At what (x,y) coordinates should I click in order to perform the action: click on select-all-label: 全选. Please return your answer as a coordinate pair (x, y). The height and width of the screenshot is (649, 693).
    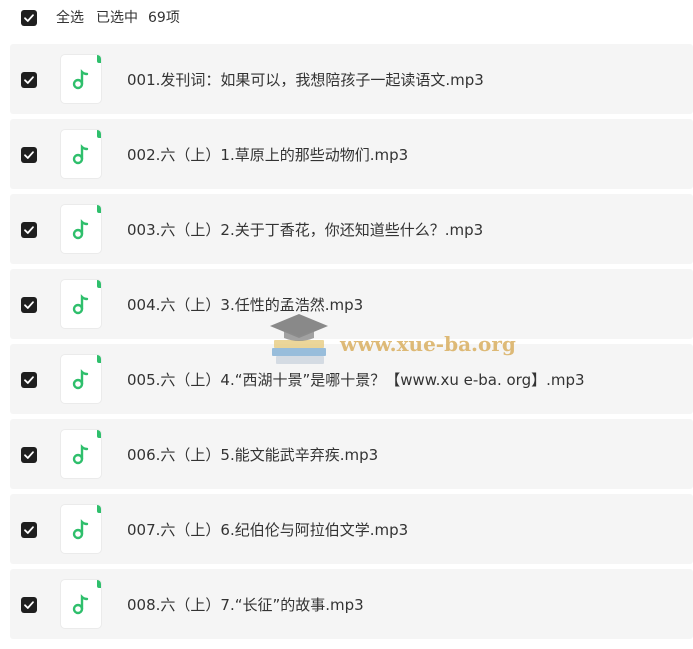
    Looking at the image, I should click on (70, 18).